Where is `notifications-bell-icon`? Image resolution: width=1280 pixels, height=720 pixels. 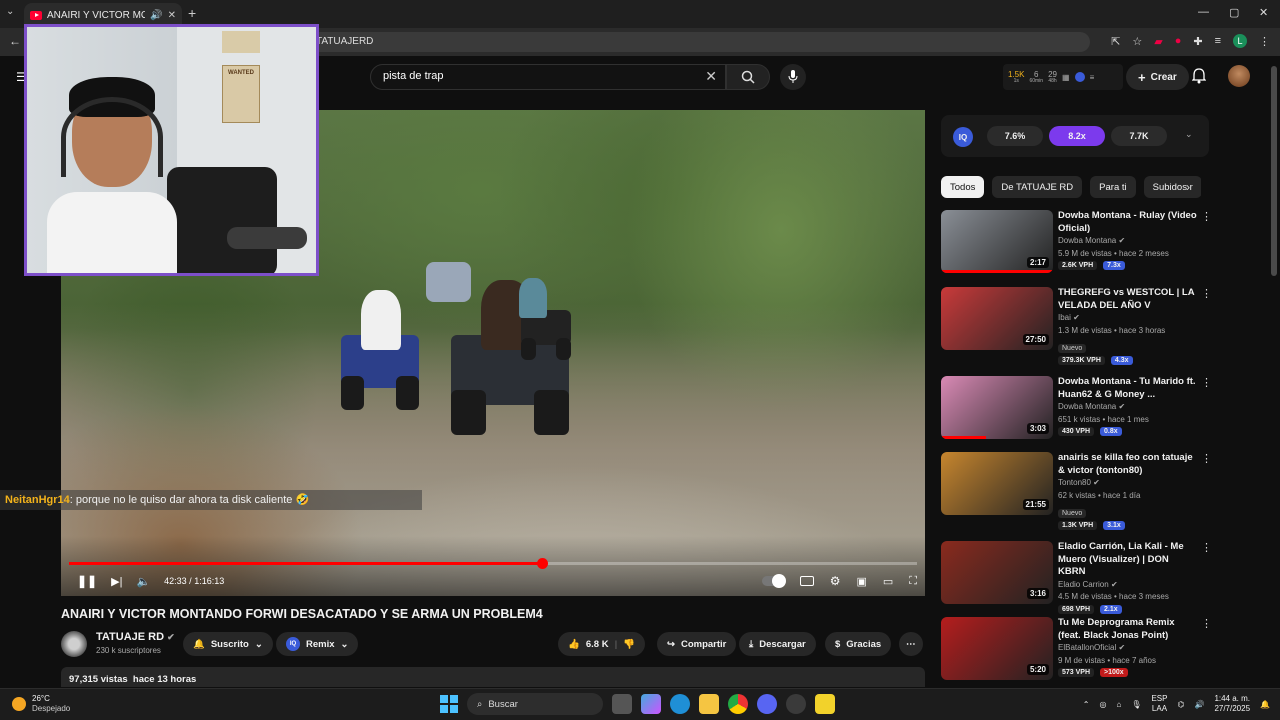
notifications-bell-icon is located at coordinates (1199, 76).